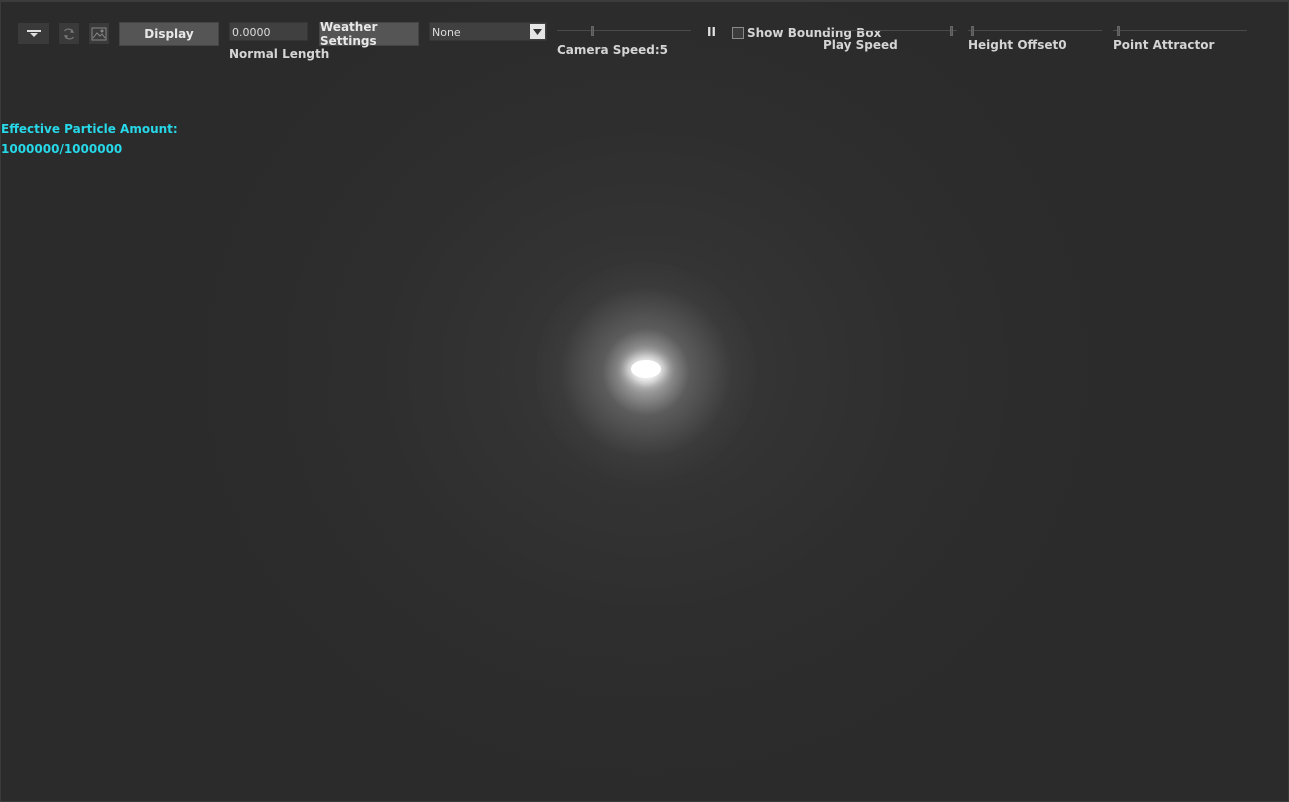 Image resolution: width=1289 pixels, height=802 pixels. Describe the element at coordinates (951, 31) in the screenshot. I see `play-speed-handle` at that location.